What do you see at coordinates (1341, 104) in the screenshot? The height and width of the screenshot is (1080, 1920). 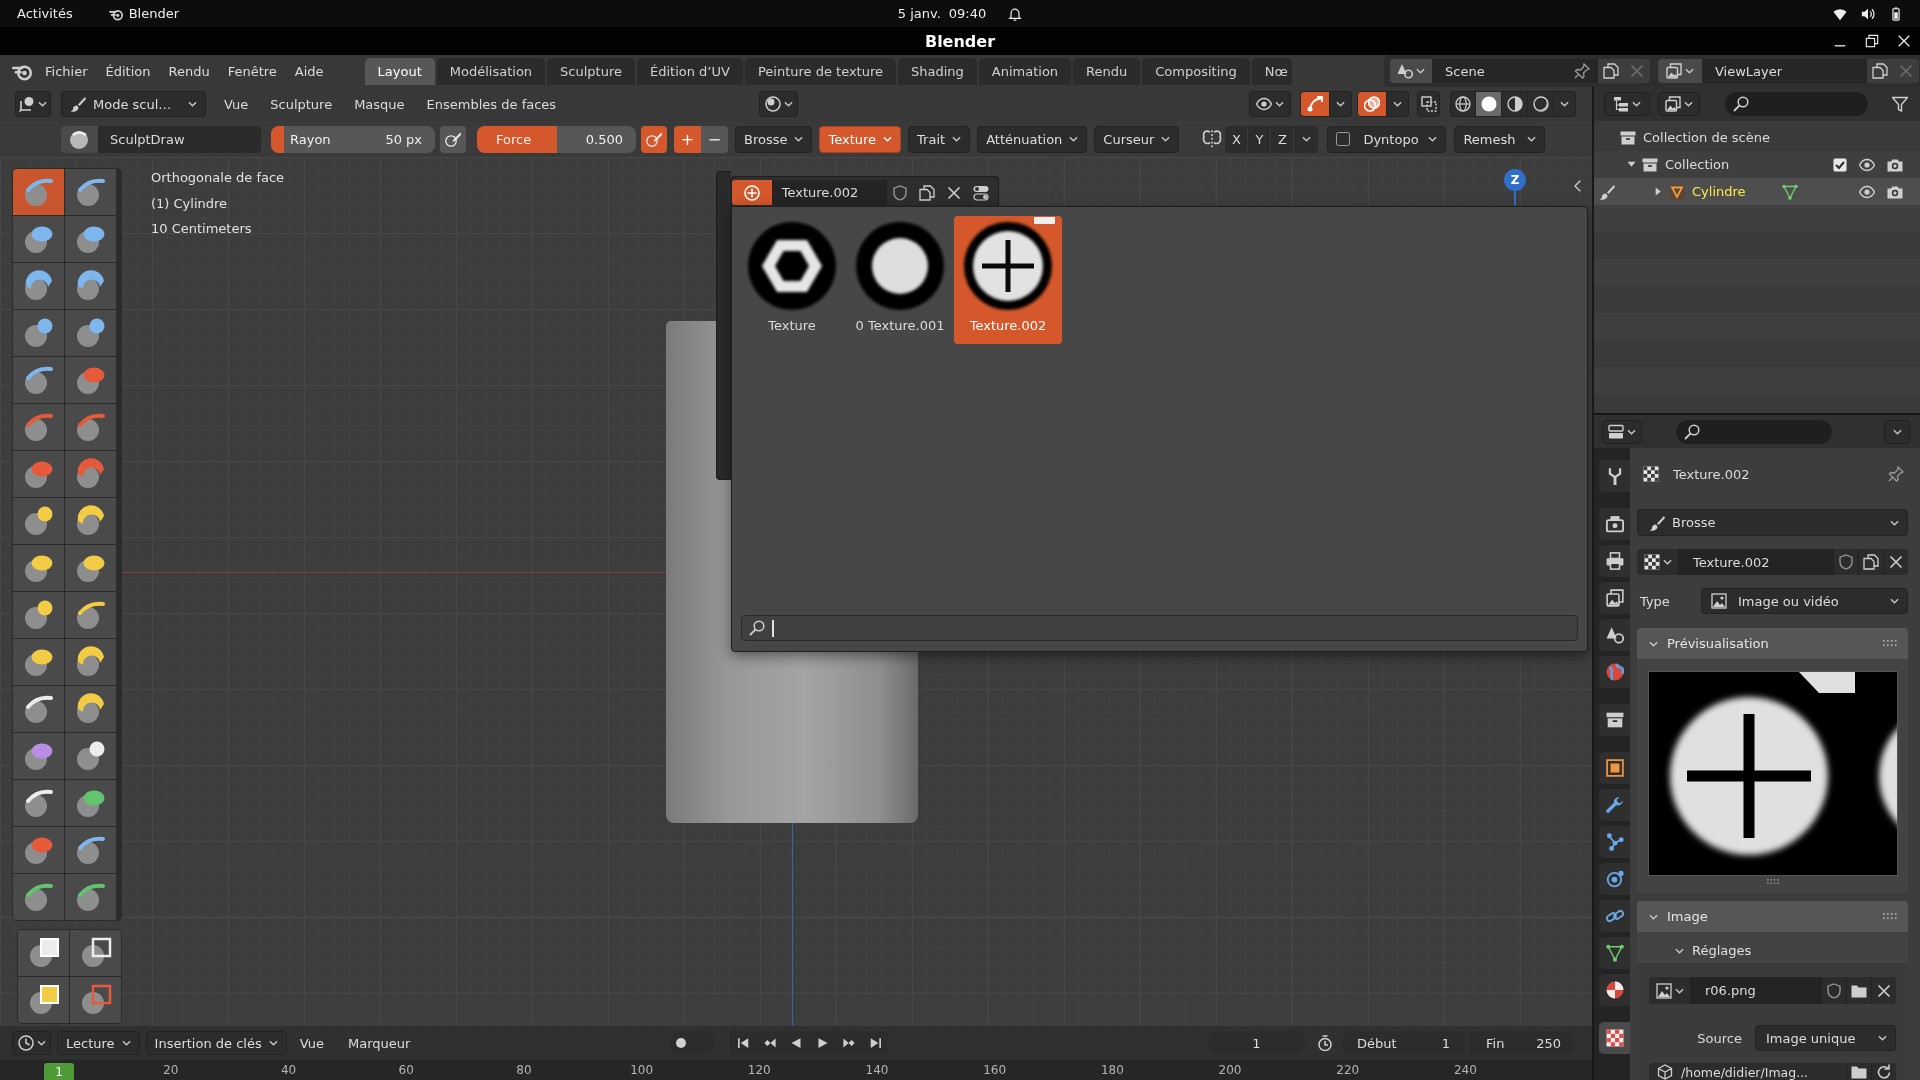 I see `gizmo-options-dropdown` at bounding box center [1341, 104].